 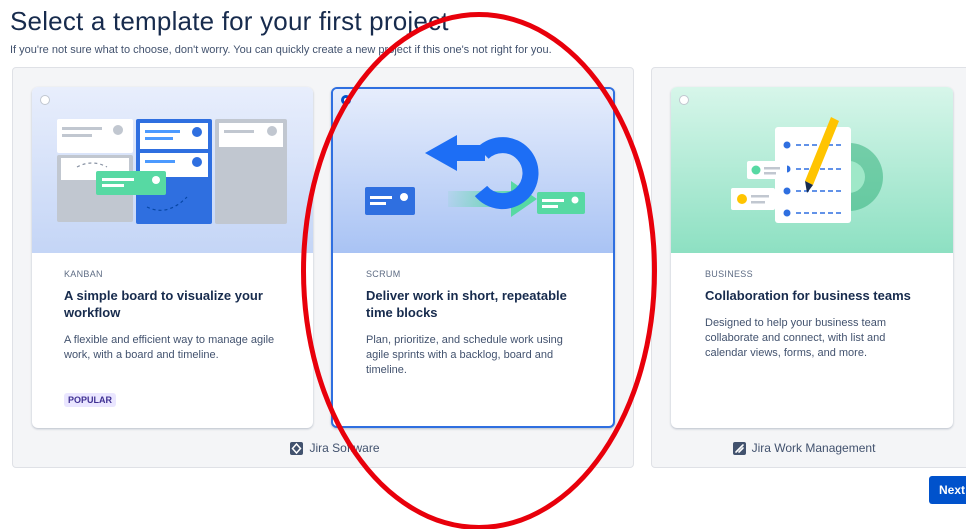 I want to click on jira-software-footer: Jira Software, so click(x=323, y=448).